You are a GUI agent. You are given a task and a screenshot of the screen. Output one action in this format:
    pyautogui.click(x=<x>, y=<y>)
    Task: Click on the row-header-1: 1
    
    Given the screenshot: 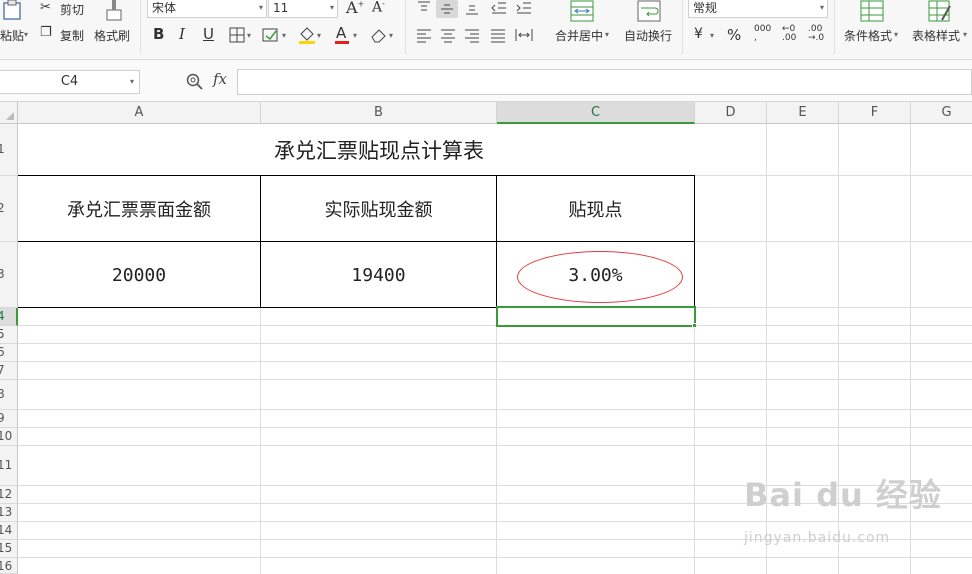 What is the action you would take?
    pyautogui.click(x=9, y=150)
    